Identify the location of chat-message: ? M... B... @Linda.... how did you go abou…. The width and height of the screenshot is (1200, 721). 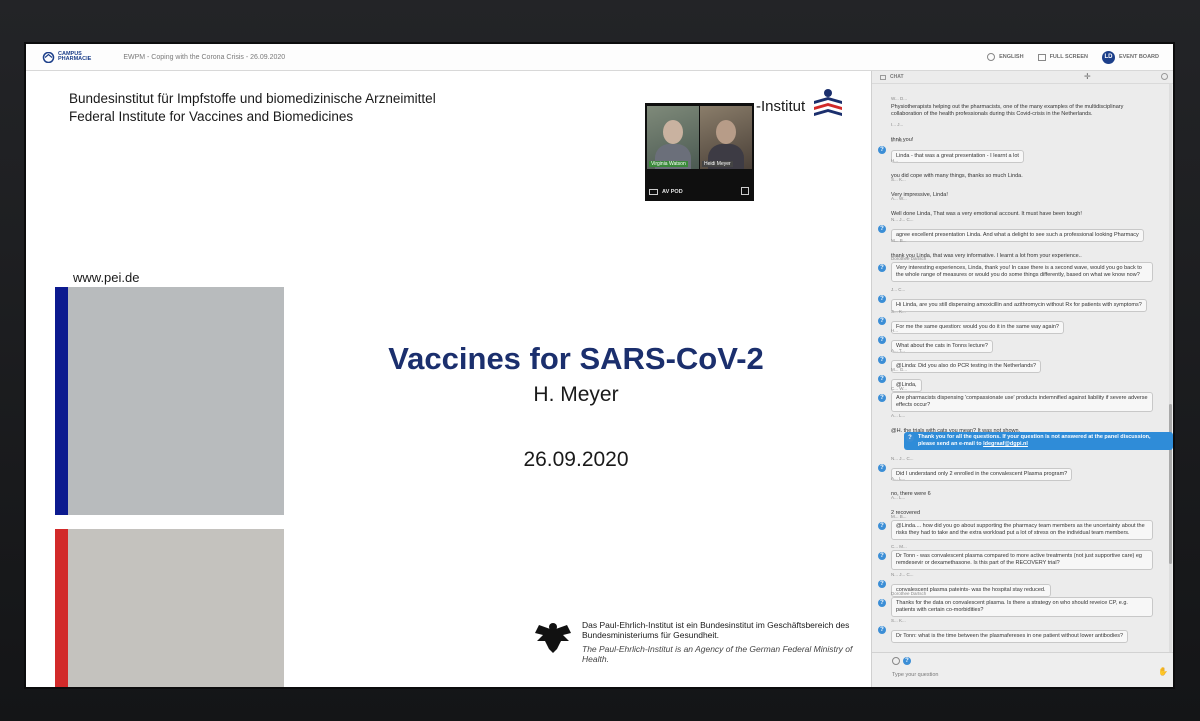
(1015, 527).